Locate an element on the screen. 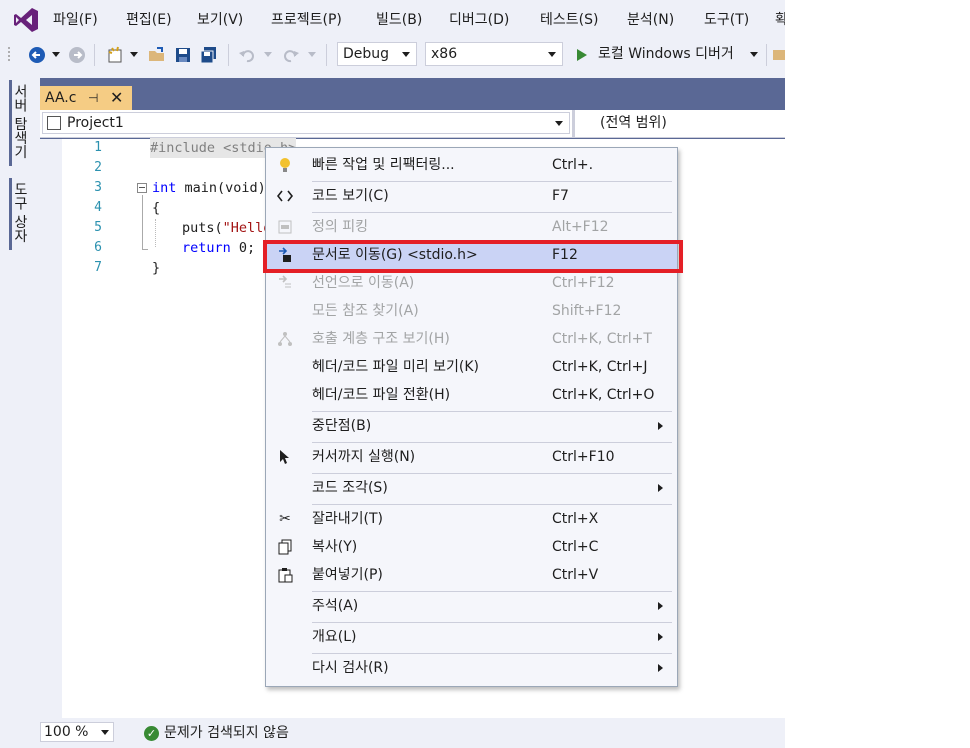  code-line-7: } is located at coordinates (156, 268).